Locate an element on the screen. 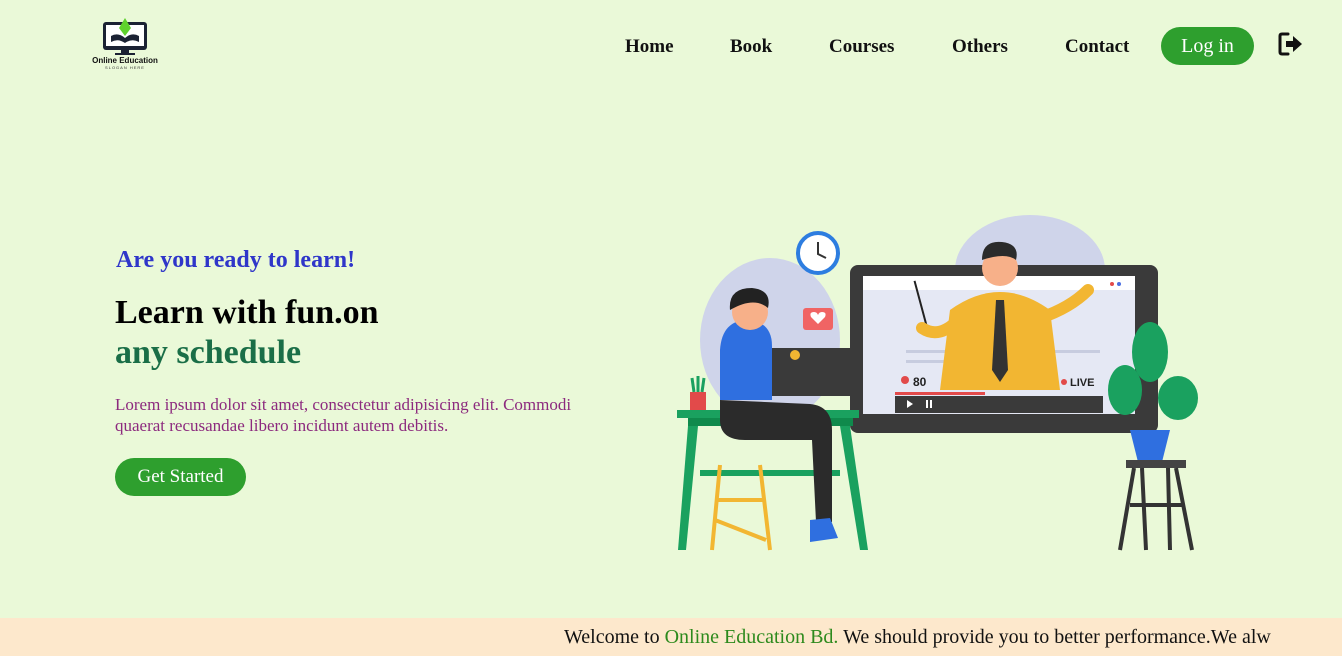  nav-item-book: Book is located at coordinates (751, 47).